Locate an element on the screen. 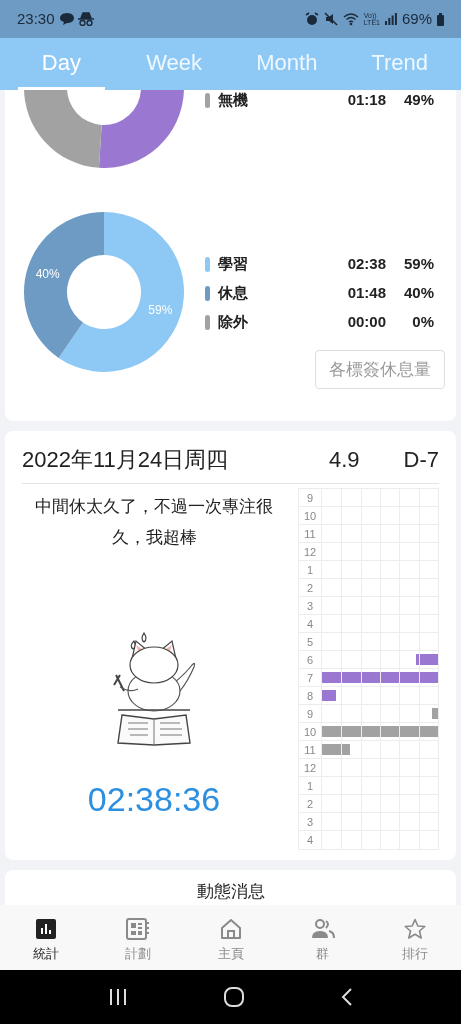  slice-label: 59% is located at coordinates (160, 309).